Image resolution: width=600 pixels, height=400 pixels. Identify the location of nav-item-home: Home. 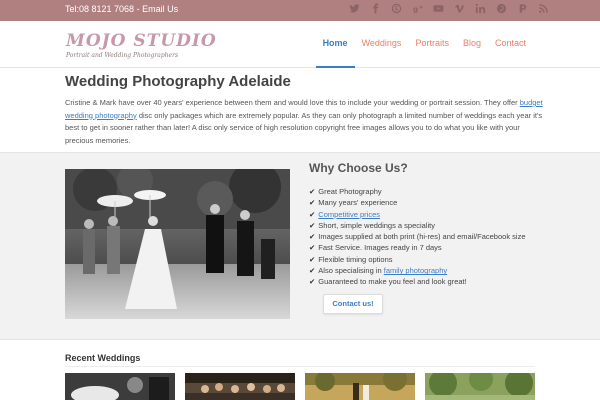
(335, 44).